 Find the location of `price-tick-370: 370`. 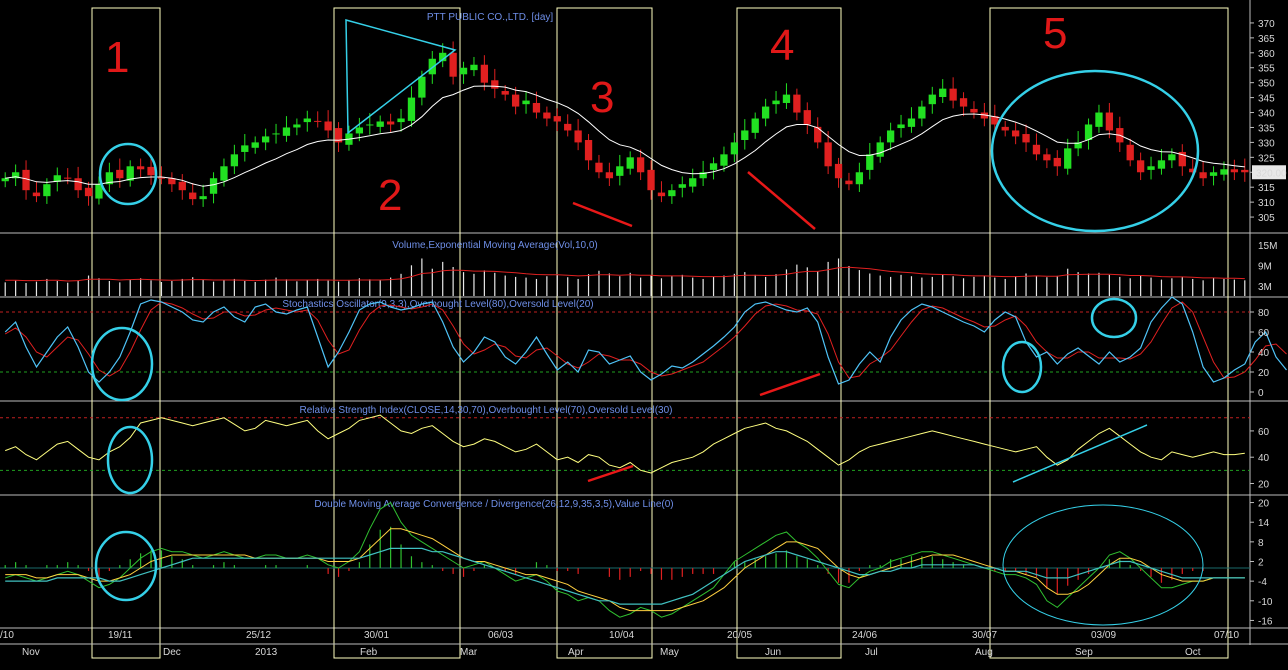

price-tick-370: 370 is located at coordinates (1266, 24).